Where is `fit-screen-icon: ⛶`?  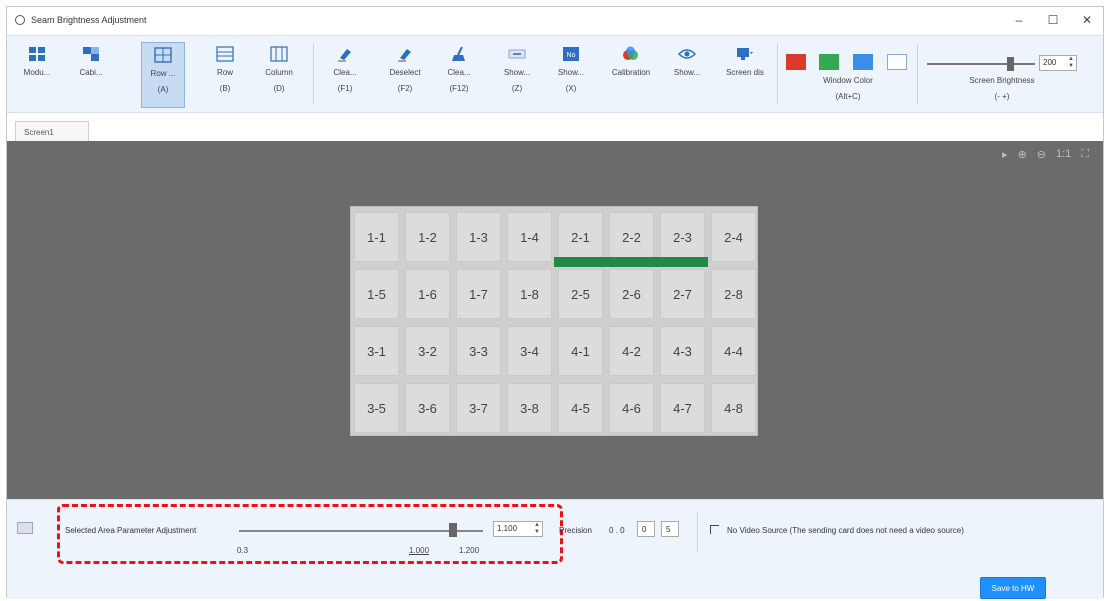 fit-screen-icon: ⛶ is located at coordinates (1085, 154).